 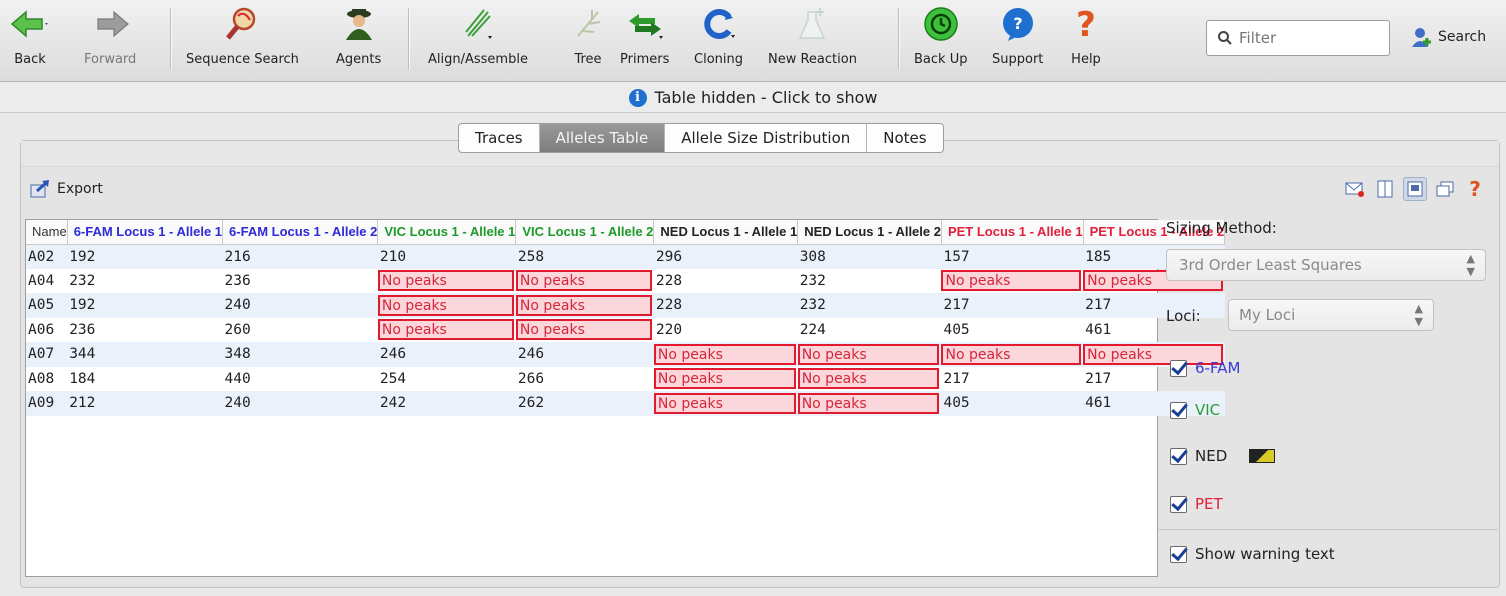 What do you see at coordinates (1331, 315) in the screenshot?
I see `loci-select: My Loci ▲ ▼` at bounding box center [1331, 315].